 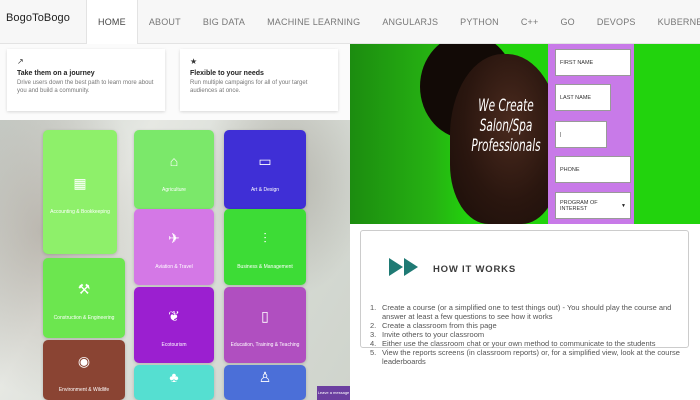 I want to click on person-icon: ♙, so click(x=265, y=376).